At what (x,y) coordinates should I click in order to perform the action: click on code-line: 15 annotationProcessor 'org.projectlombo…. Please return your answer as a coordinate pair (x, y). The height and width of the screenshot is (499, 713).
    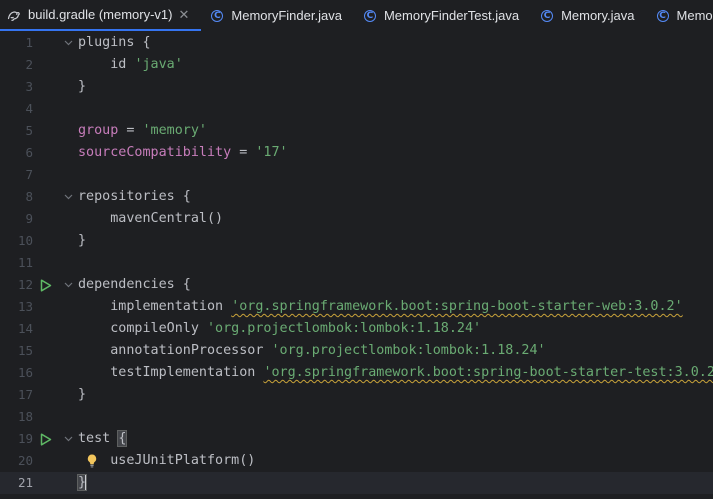
    Looking at the image, I should click on (356, 351).